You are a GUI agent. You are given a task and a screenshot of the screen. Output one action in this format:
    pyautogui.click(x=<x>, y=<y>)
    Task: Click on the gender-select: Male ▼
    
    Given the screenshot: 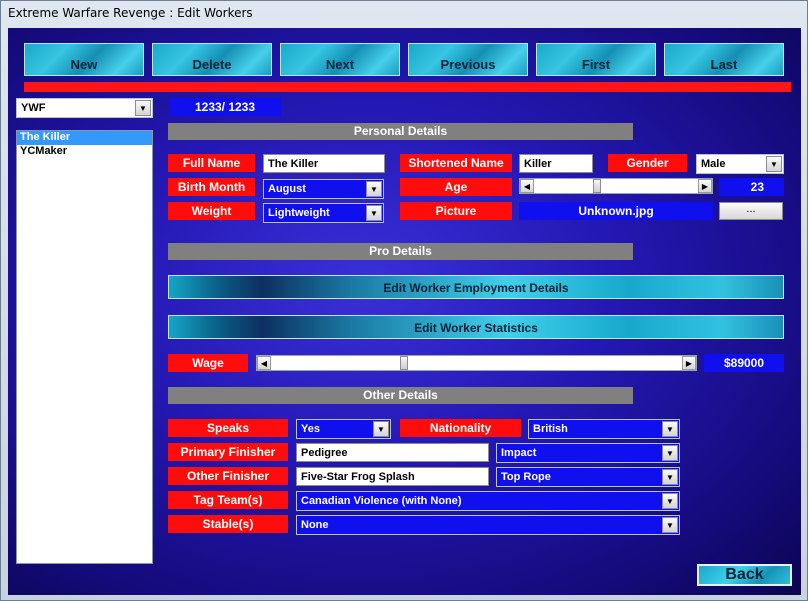 What is the action you would take?
    pyautogui.click(x=740, y=164)
    